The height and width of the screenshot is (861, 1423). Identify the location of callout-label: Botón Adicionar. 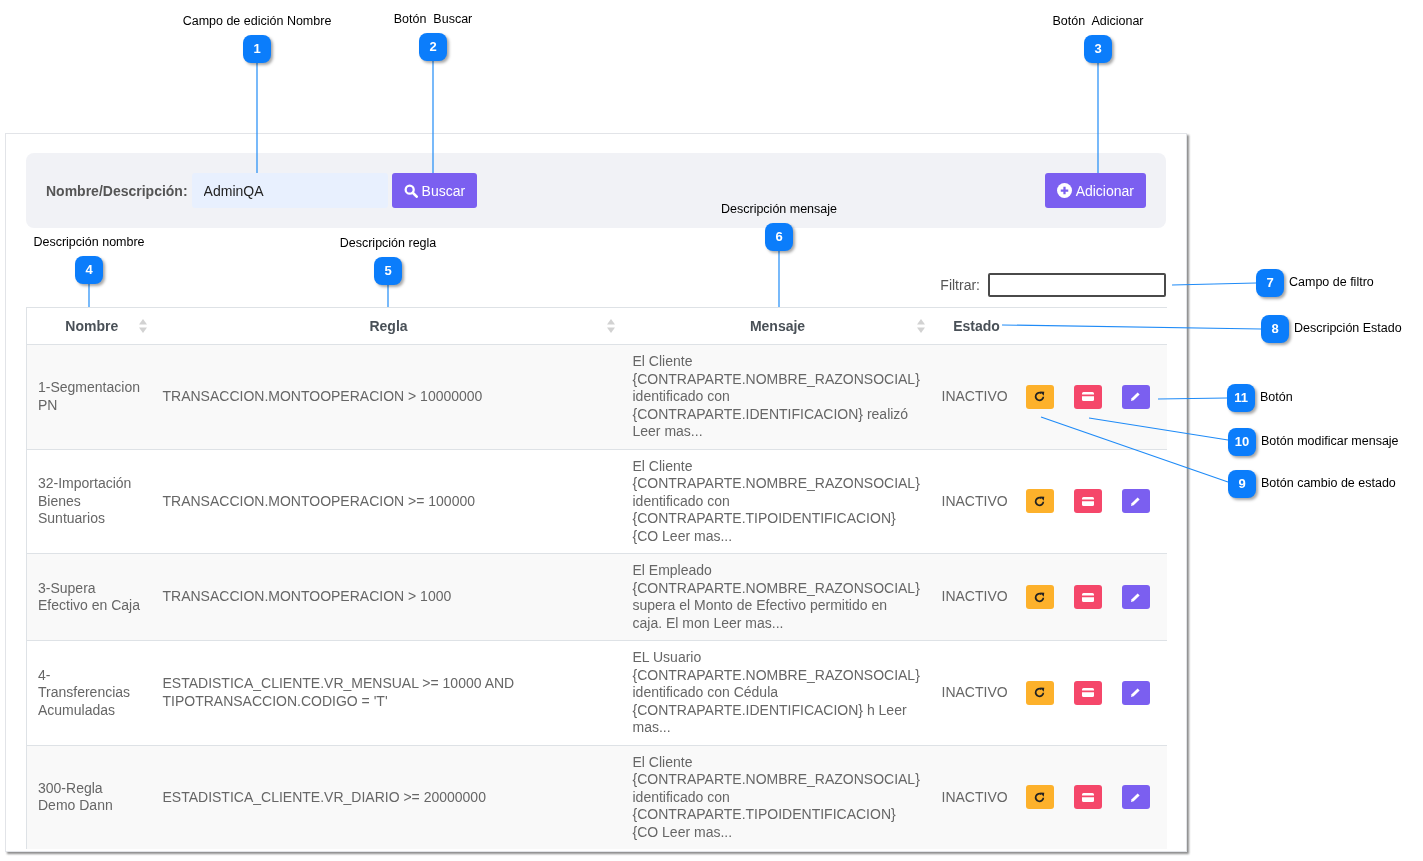
(1098, 21).